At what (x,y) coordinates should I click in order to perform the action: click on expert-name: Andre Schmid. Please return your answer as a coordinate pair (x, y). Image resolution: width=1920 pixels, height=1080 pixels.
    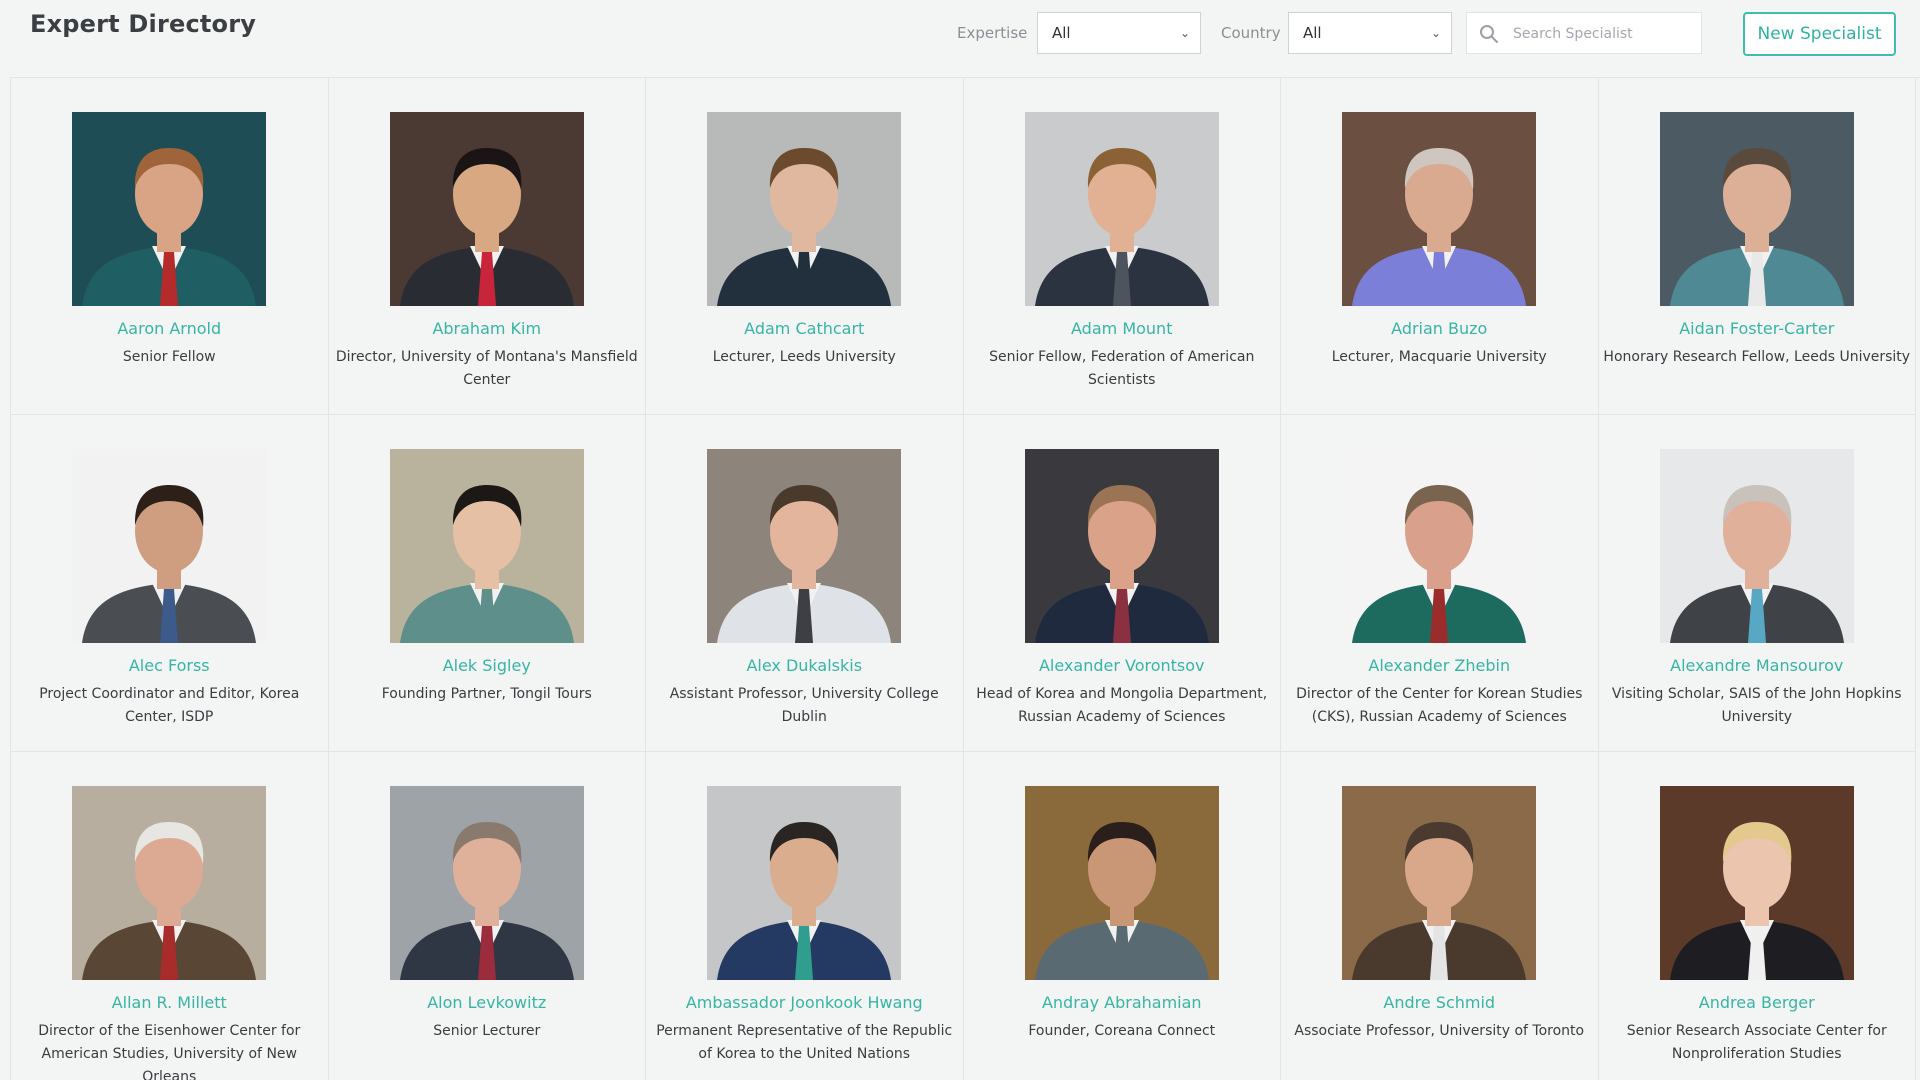
    Looking at the image, I should click on (1439, 1002).